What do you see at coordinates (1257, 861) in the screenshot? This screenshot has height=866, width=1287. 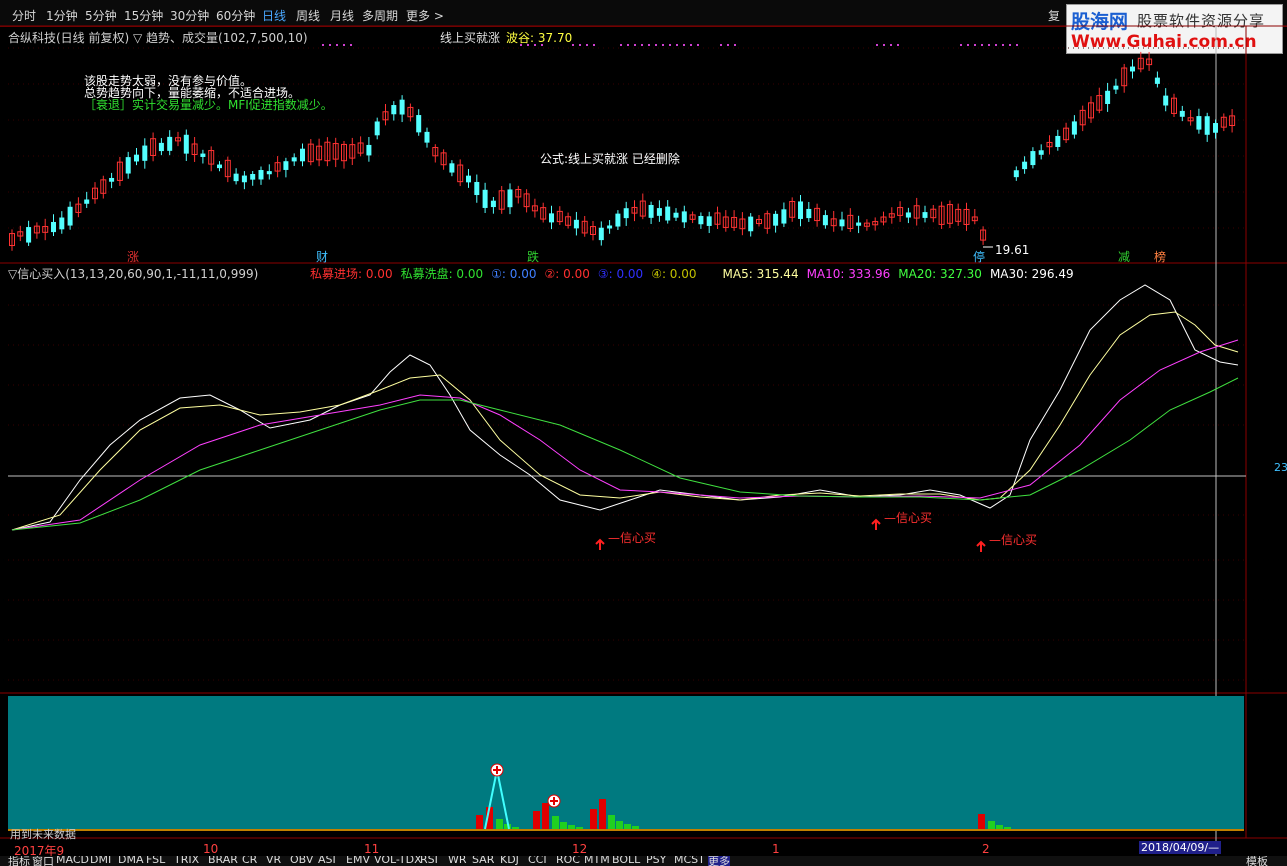 I see `template-tab: 模板` at bounding box center [1257, 861].